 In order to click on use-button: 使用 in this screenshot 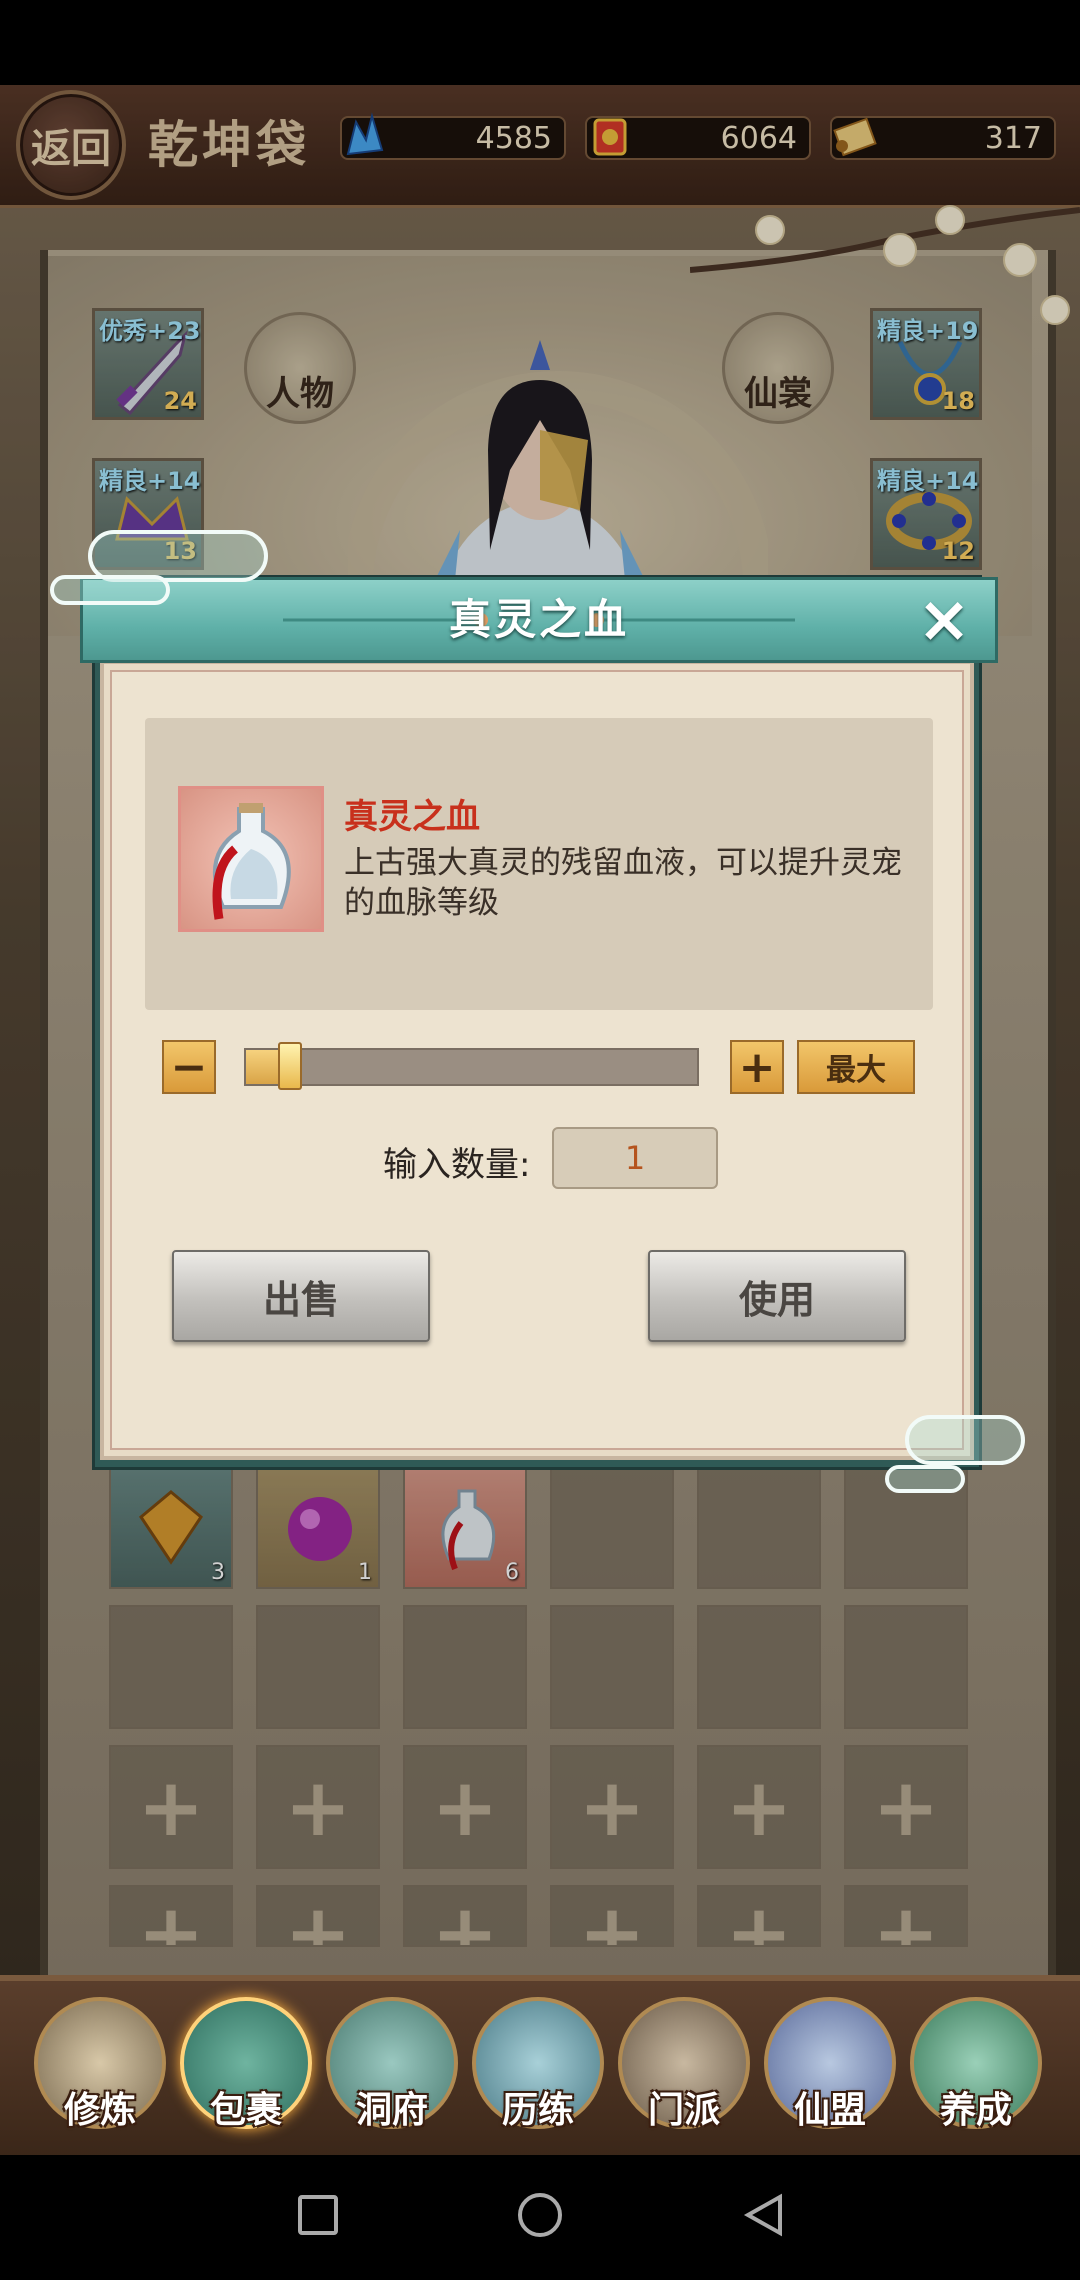, I will do `click(777, 1296)`.